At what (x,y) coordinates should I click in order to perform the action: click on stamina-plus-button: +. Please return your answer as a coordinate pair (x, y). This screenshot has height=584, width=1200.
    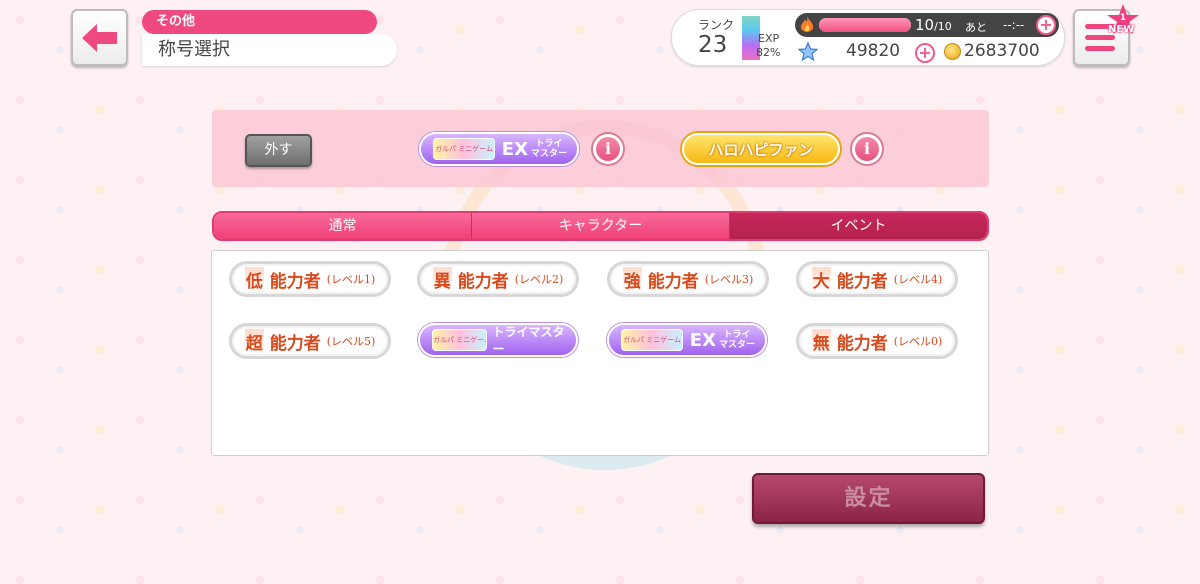
    Looking at the image, I should click on (1046, 25).